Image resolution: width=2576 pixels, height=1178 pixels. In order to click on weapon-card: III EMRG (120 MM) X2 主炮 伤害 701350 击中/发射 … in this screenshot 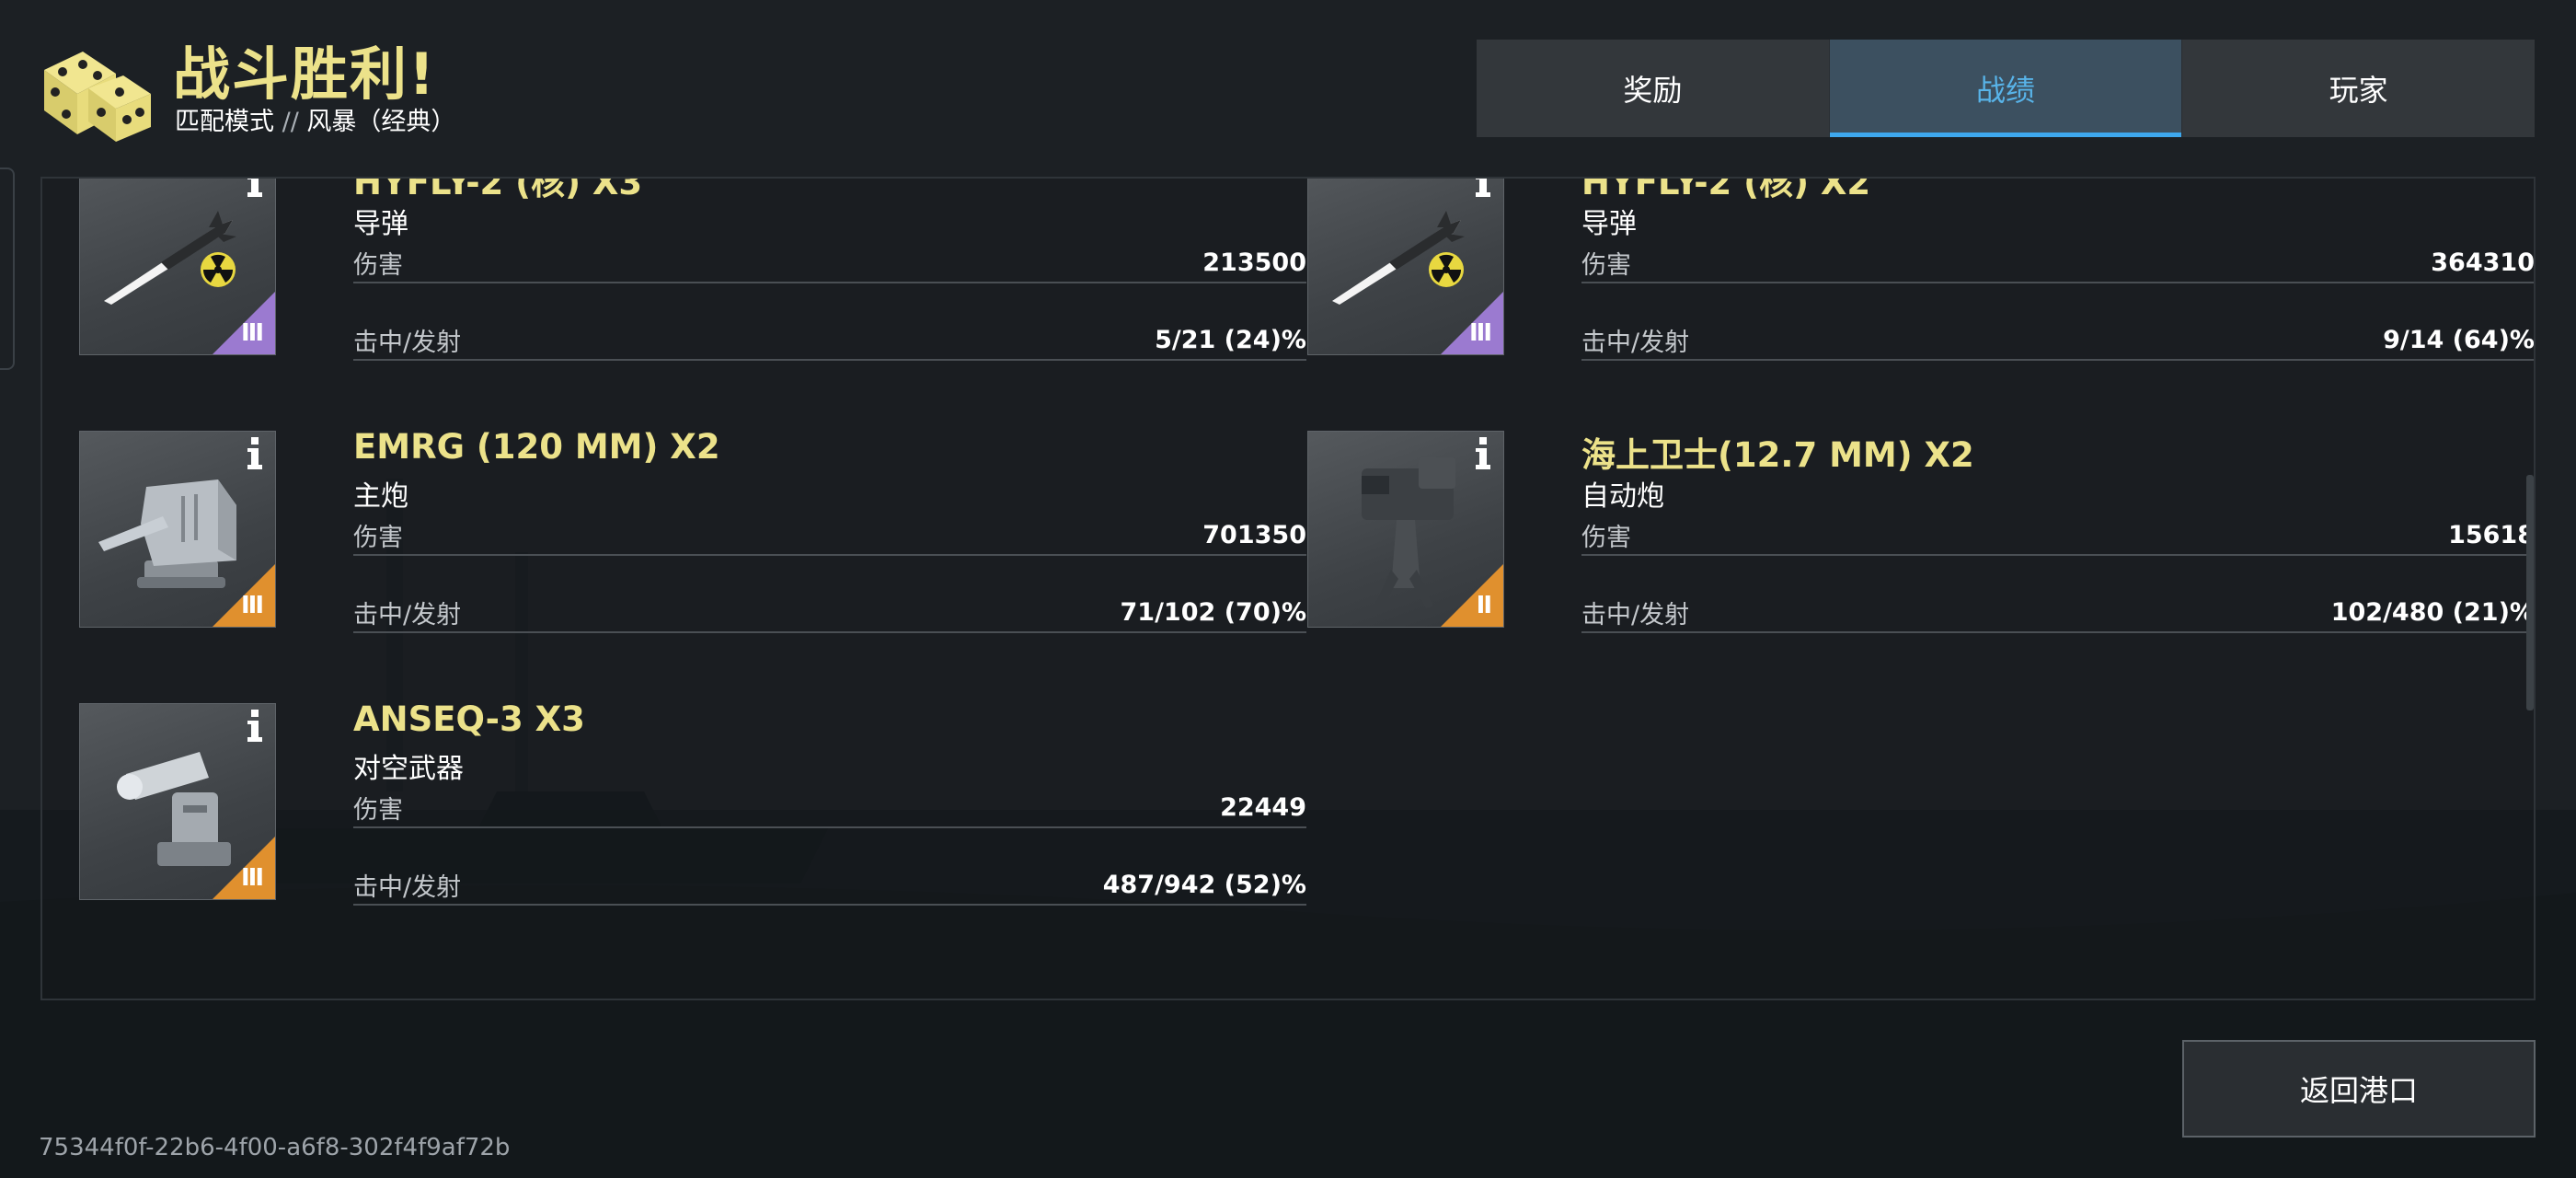, I will do `click(692, 548)`.